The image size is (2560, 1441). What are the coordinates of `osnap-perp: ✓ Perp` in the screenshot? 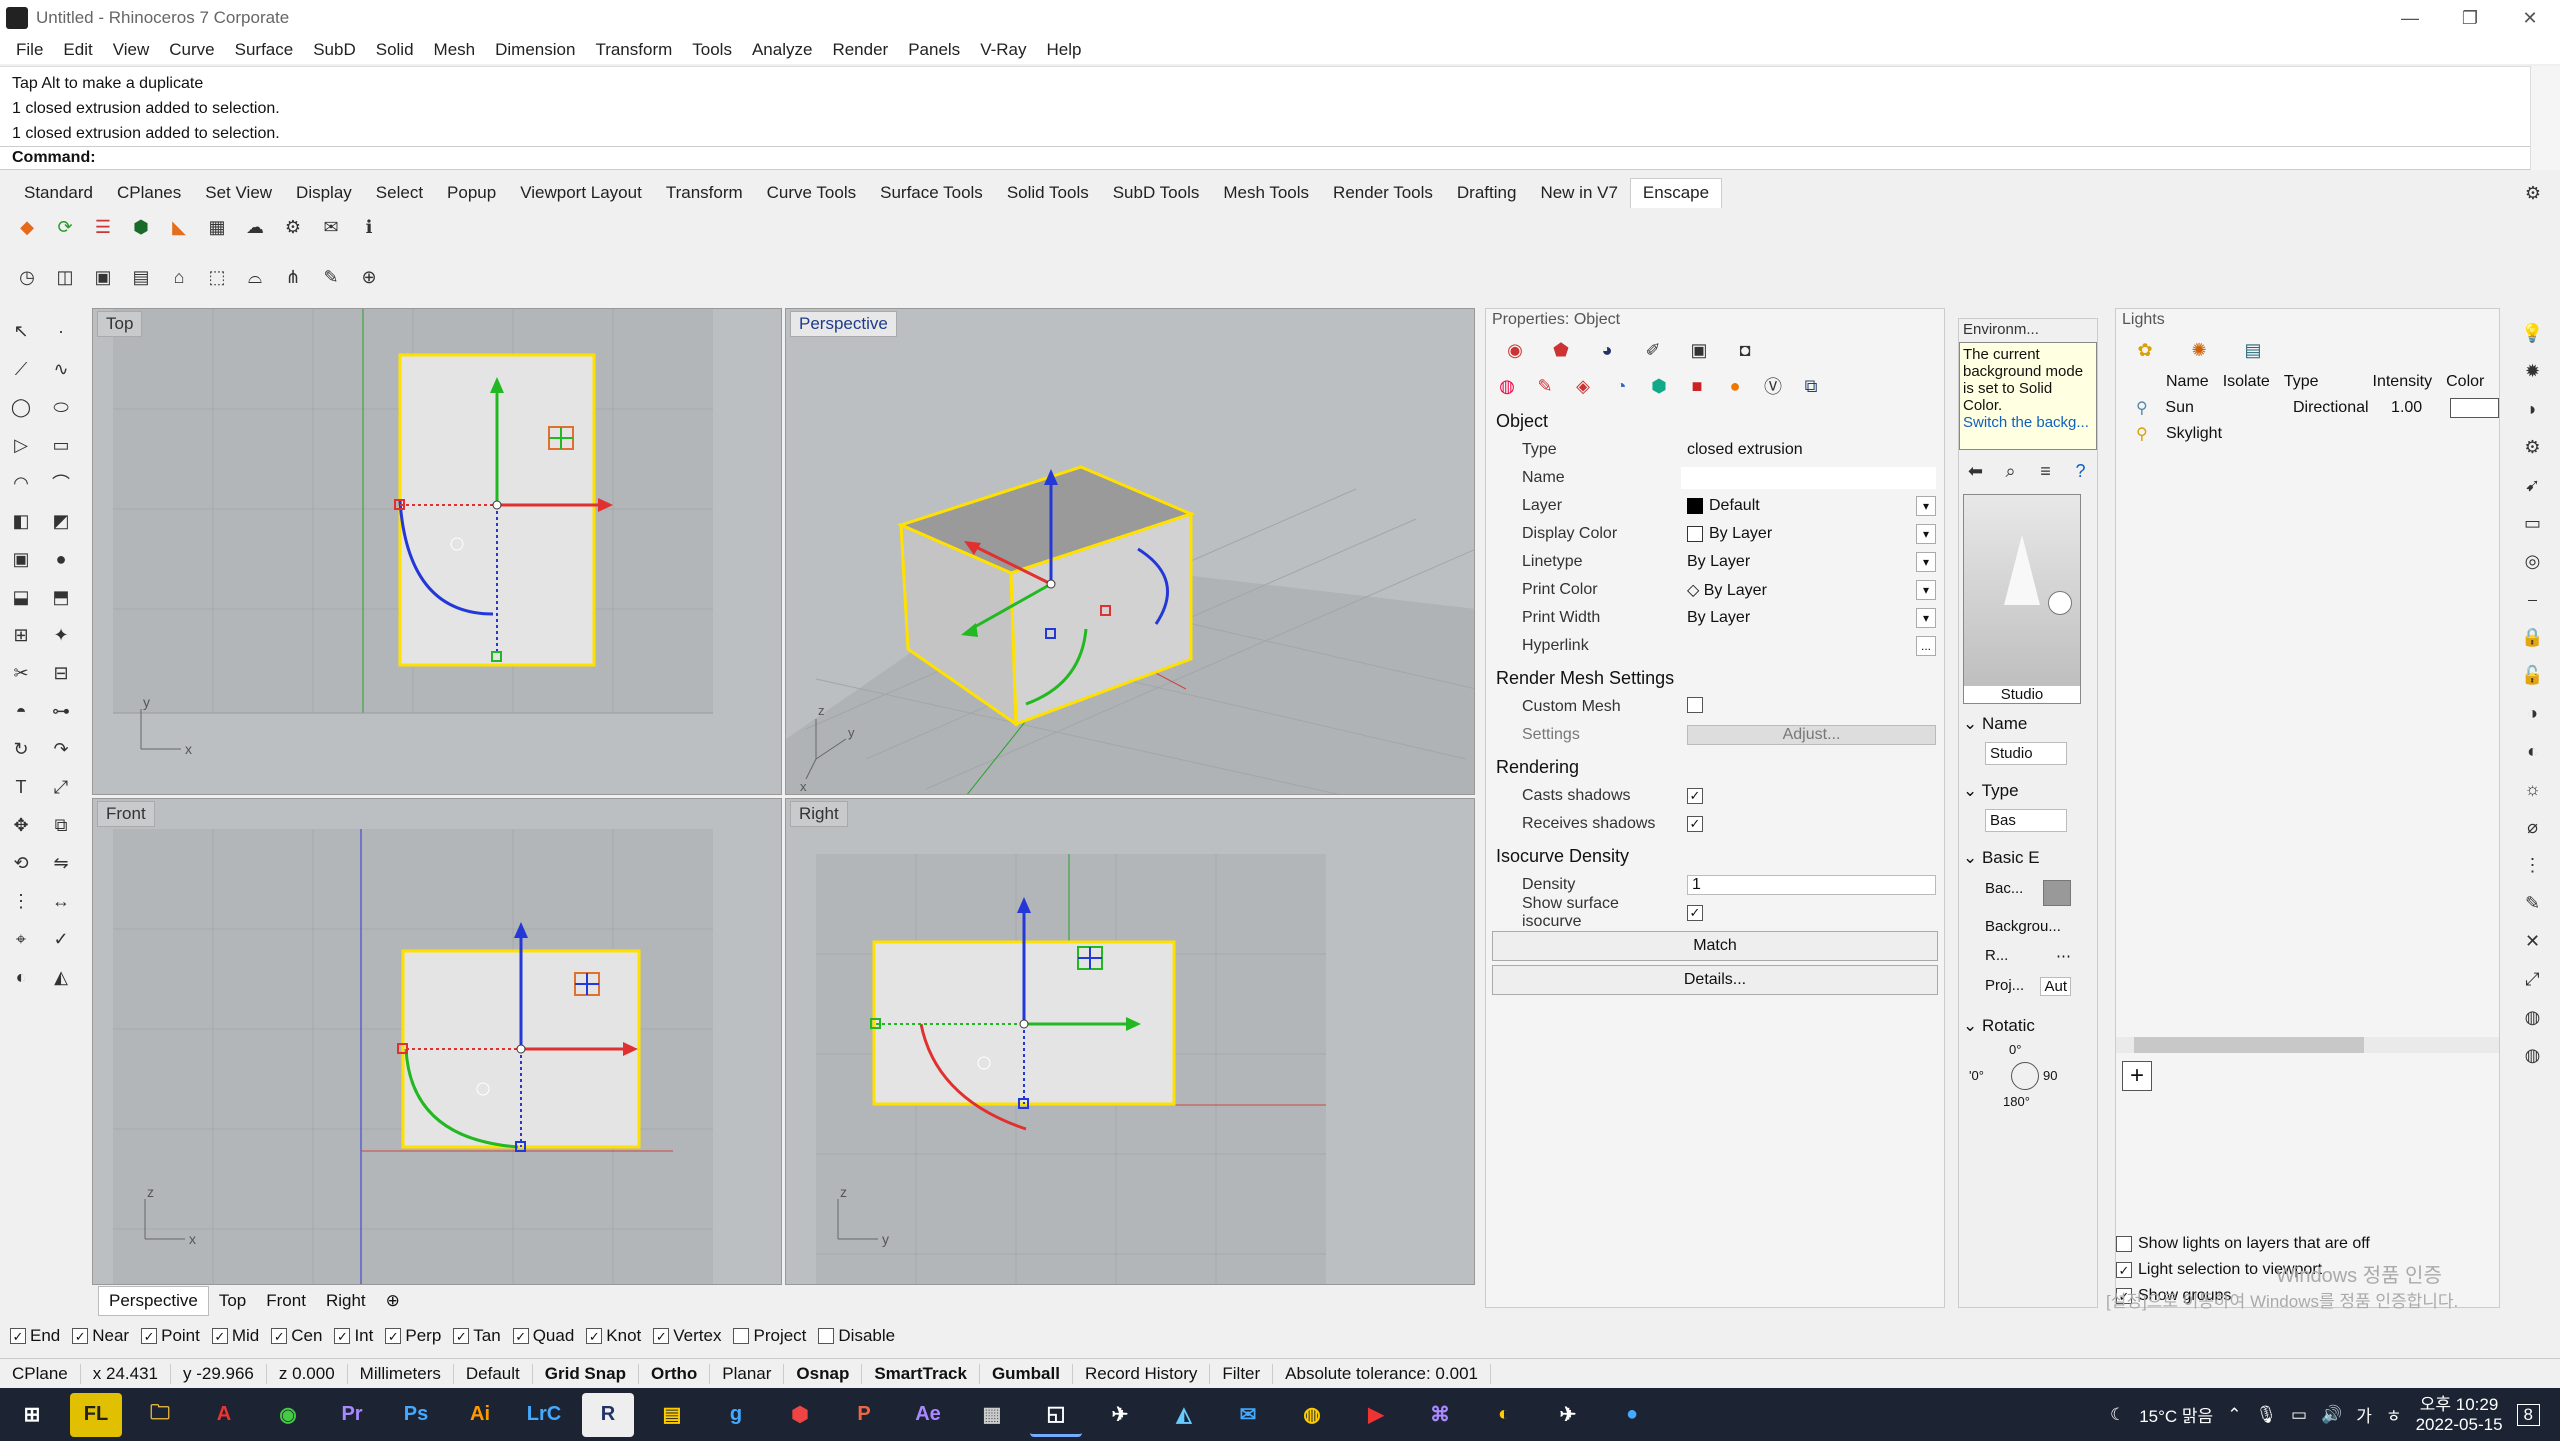 It's located at (413, 1336).